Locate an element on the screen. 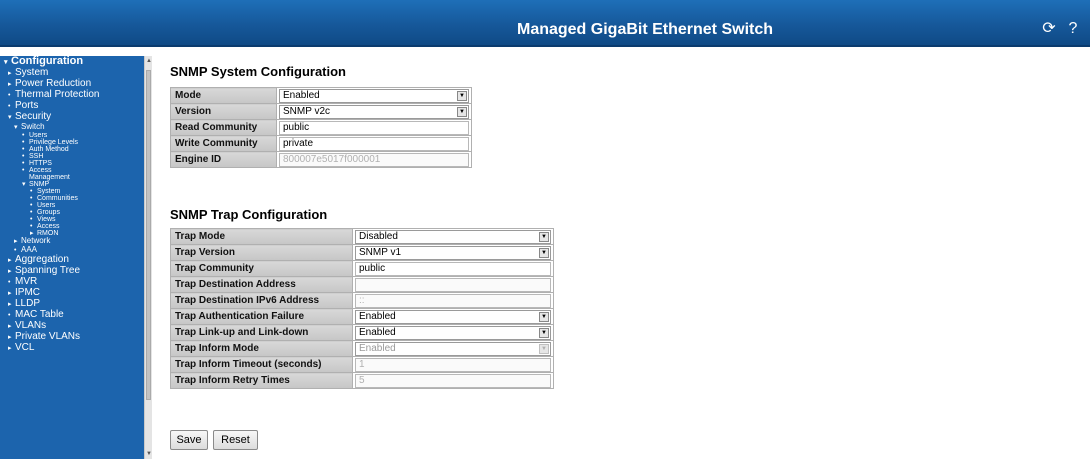 This screenshot has width=1090, height=459. trap-inform-mode-select: Enabled ▼ is located at coordinates (453, 348).